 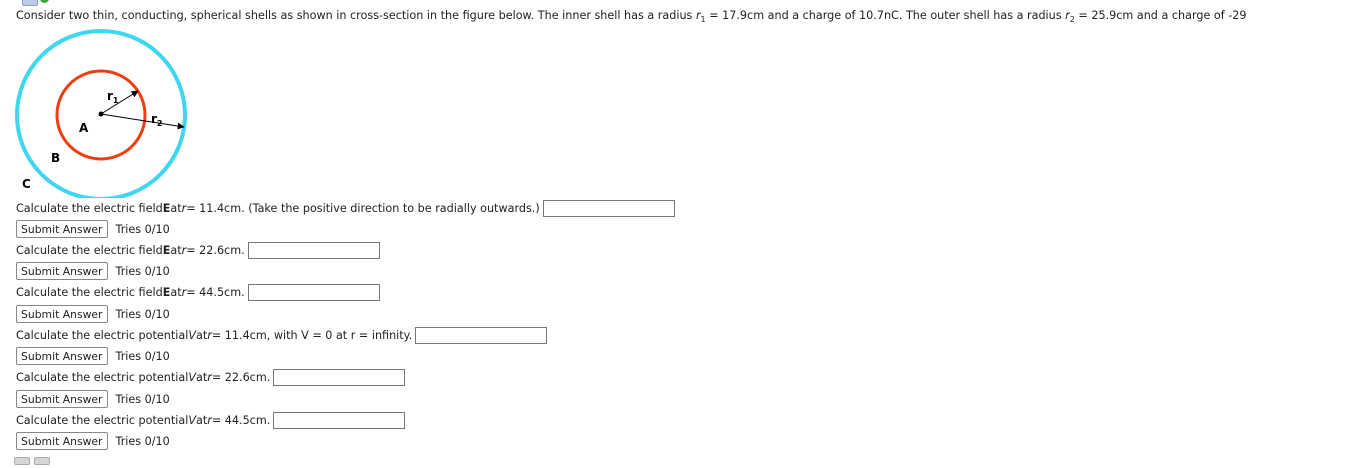 I want to click on submit-row-4: Submit Answer Tries 0/10, so click(x=93, y=356).